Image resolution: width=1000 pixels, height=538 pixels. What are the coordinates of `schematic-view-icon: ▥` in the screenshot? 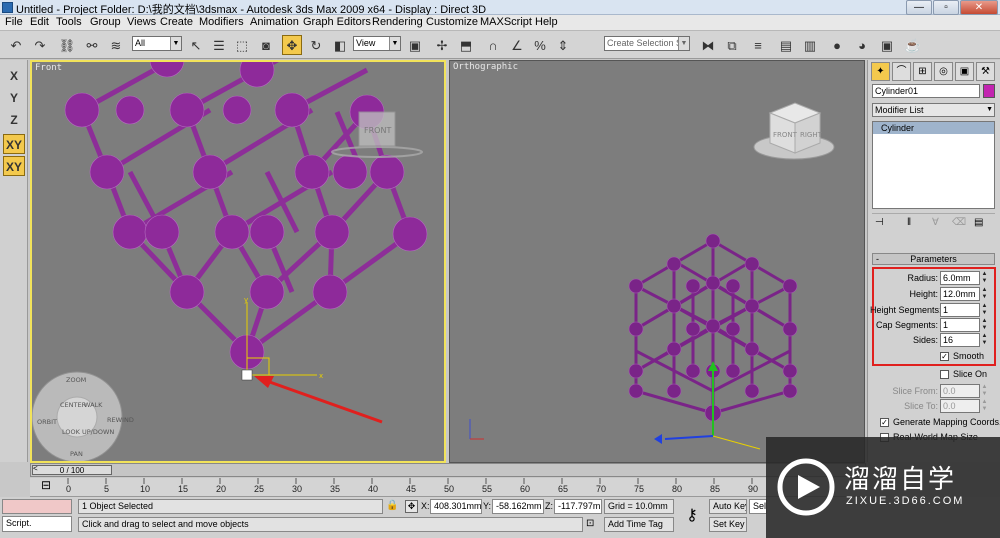 It's located at (810, 45).